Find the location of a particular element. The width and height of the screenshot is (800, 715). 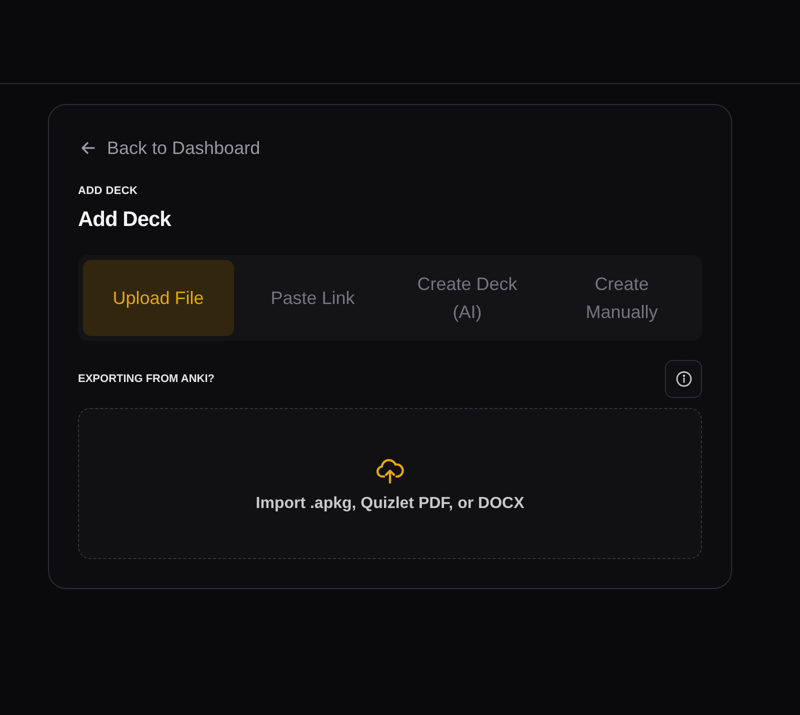

cloud-upload-icon is located at coordinates (390, 471).